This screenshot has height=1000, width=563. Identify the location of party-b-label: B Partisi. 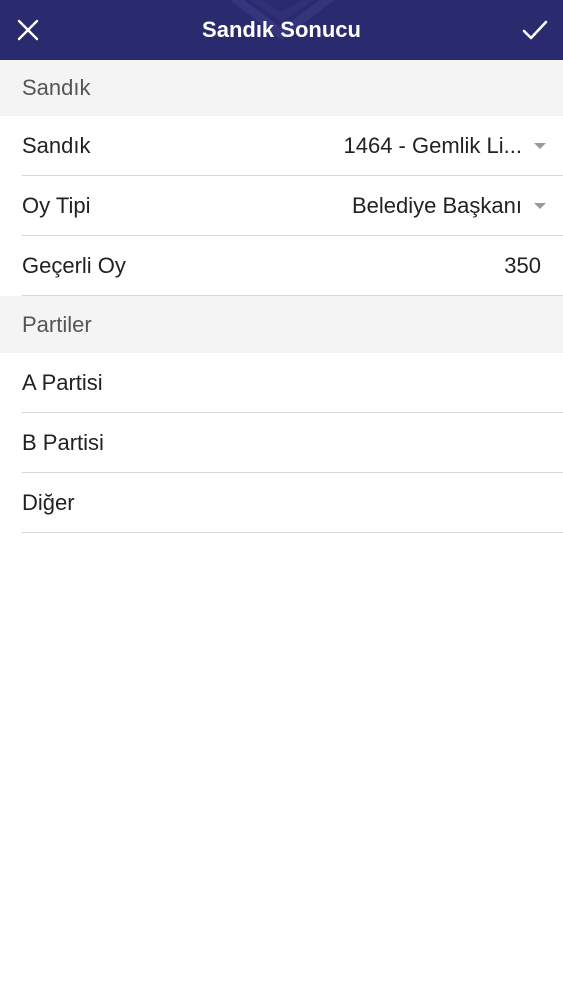
(63, 442).